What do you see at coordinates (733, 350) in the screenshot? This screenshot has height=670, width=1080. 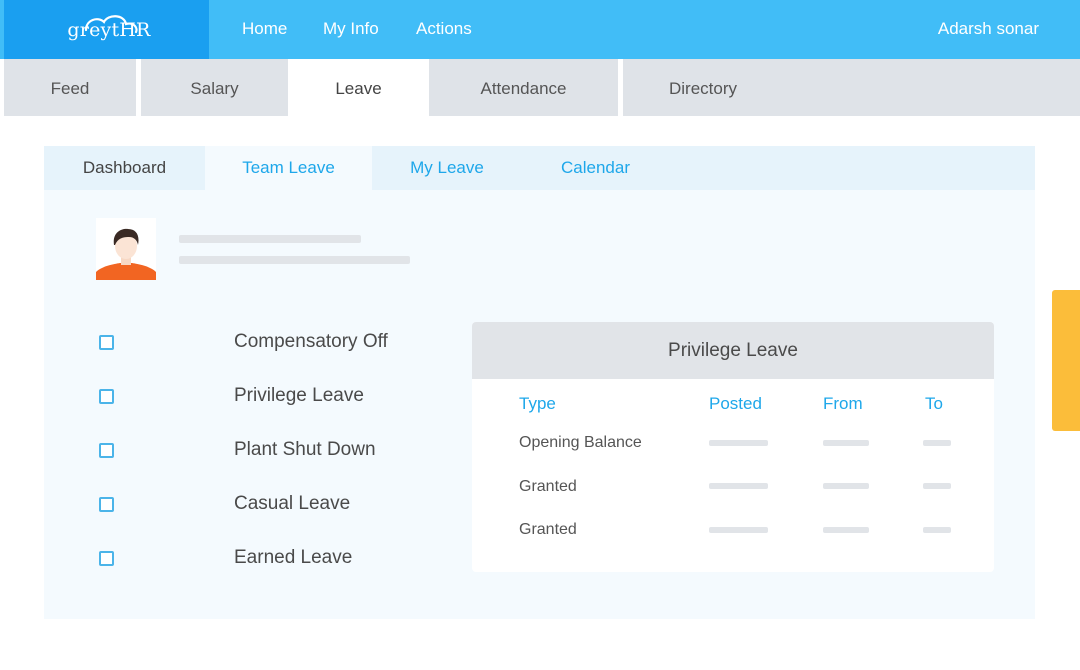 I see `card-title: Privilege Leave` at bounding box center [733, 350].